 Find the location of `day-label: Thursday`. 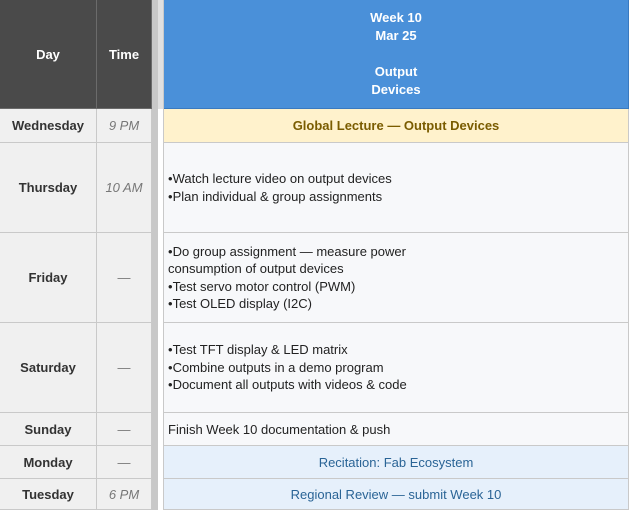

day-label: Thursday is located at coordinates (48, 187).